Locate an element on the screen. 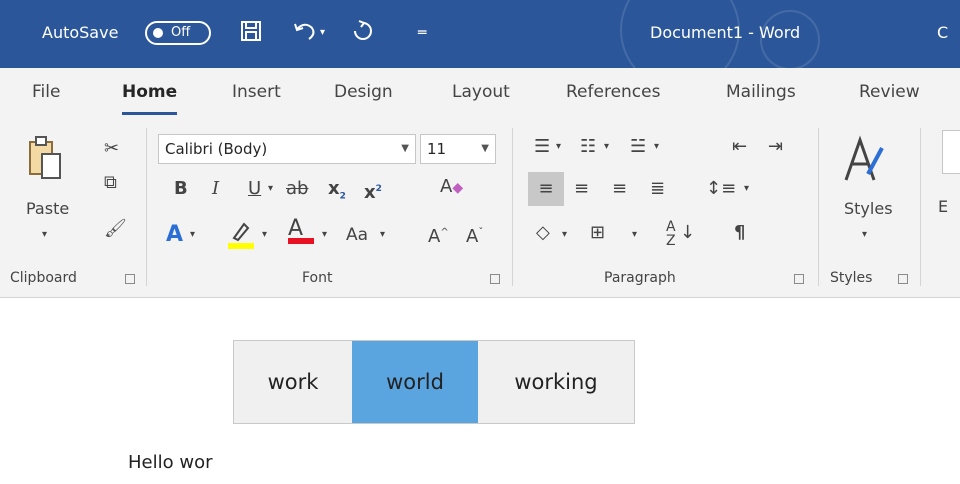 This screenshot has width=960, height=484. document-body-text: Hello wor is located at coordinates (170, 462).